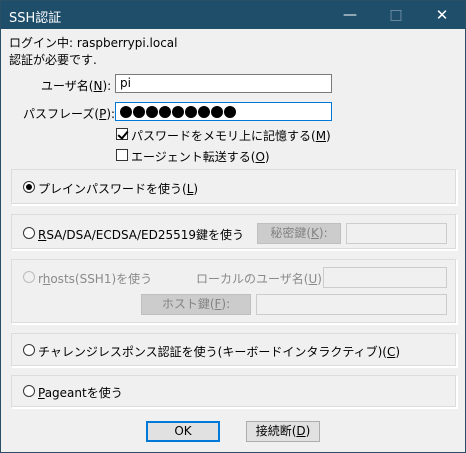 The width and height of the screenshot is (466, 453). What do you see at coordinates (76, 86) in the screenshot?
I see `username-label: ユーザ名(N):` at bounding box center [76, 86].